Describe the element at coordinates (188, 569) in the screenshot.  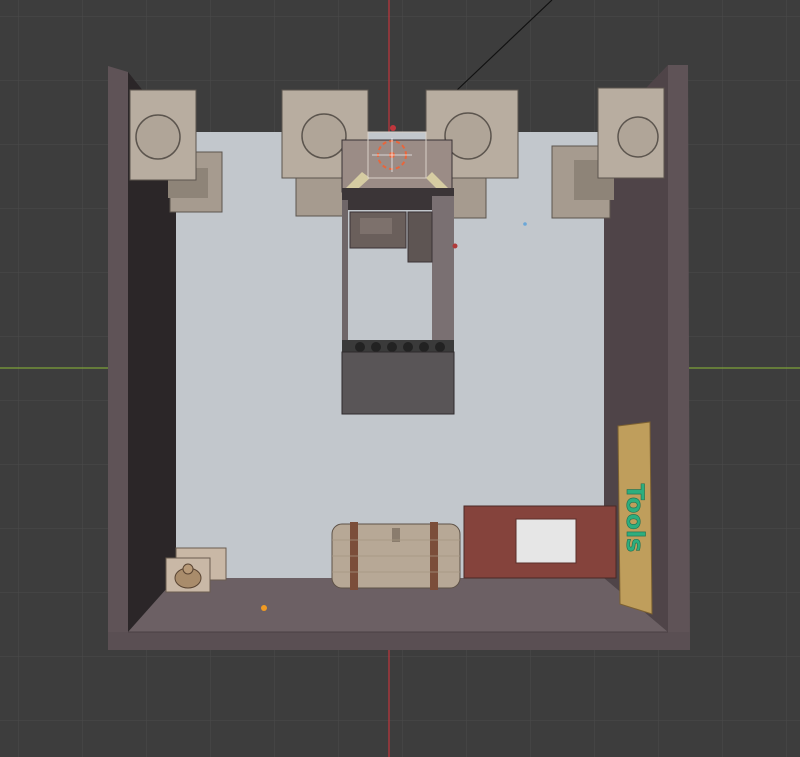
I see `figurine-head` at that location.